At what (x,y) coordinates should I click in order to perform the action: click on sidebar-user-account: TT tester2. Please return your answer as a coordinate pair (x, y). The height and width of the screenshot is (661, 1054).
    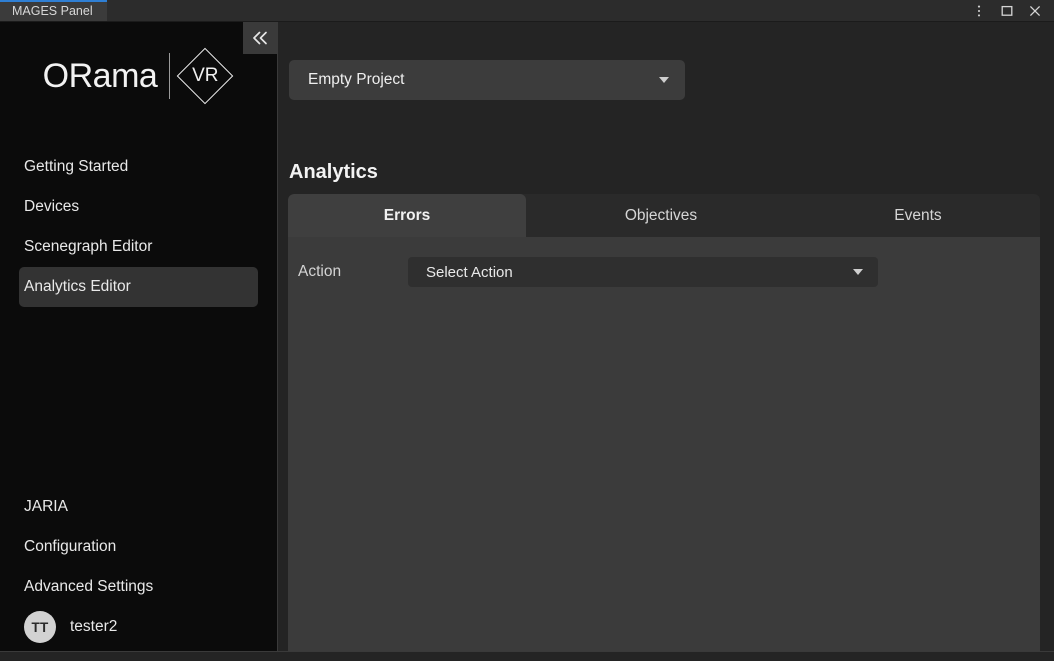
    Looking at the image, I should click on (138, 627).